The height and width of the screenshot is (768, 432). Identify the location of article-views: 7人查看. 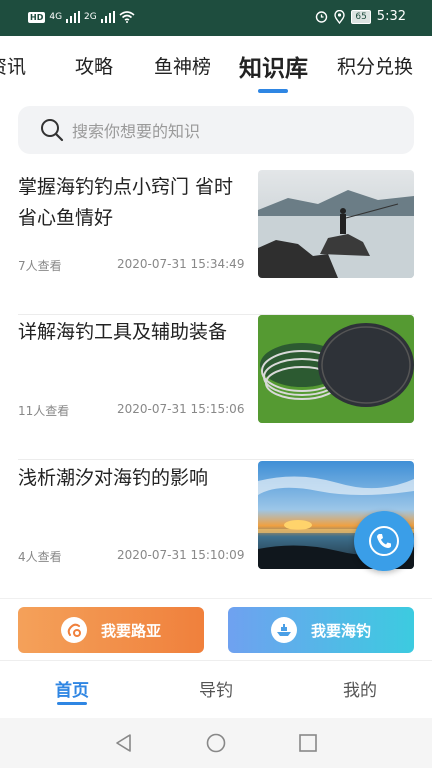
(40, 266).